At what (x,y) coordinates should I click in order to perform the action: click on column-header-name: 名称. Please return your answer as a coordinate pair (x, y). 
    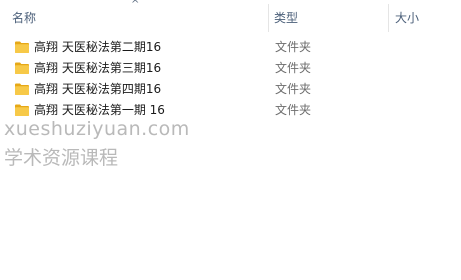
    Looking at the image, I should click on (137, 17).